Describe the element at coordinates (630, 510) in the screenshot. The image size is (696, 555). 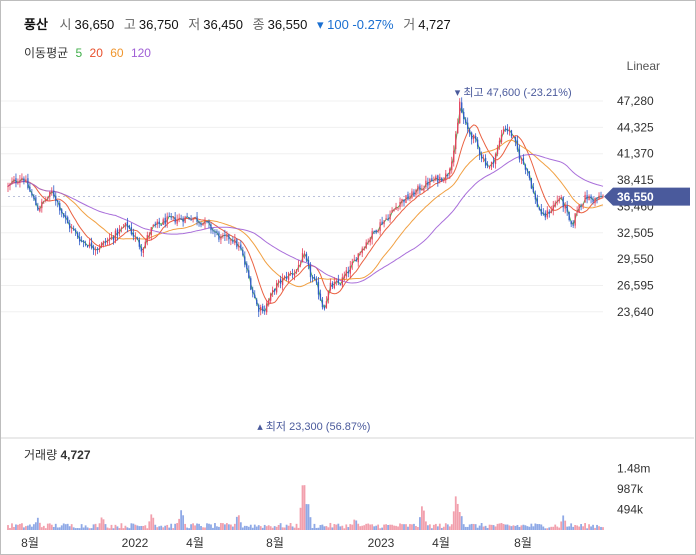
I see `volume-tick-label: 494k` at that location.